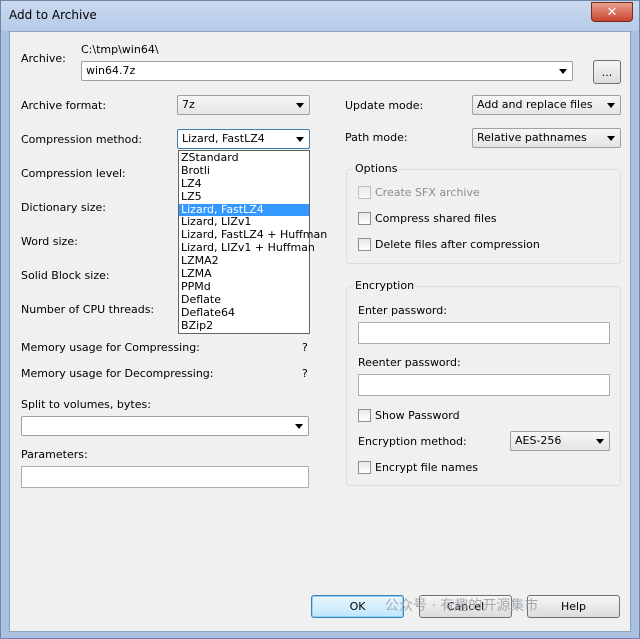  I want to click on delete-after-checkbox: Delete files after compression, so click(449, 244).